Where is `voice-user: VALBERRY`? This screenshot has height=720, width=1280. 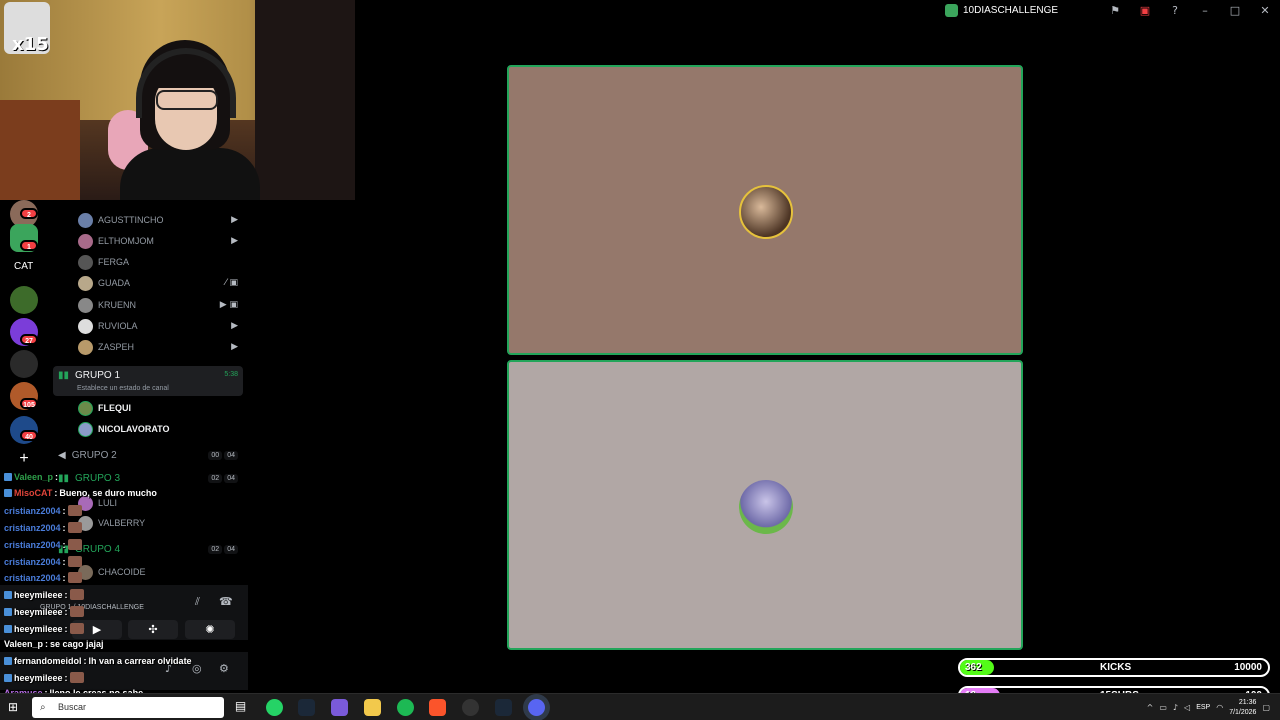
voice-user: VALBERRY is located at coordinates (111, 523).